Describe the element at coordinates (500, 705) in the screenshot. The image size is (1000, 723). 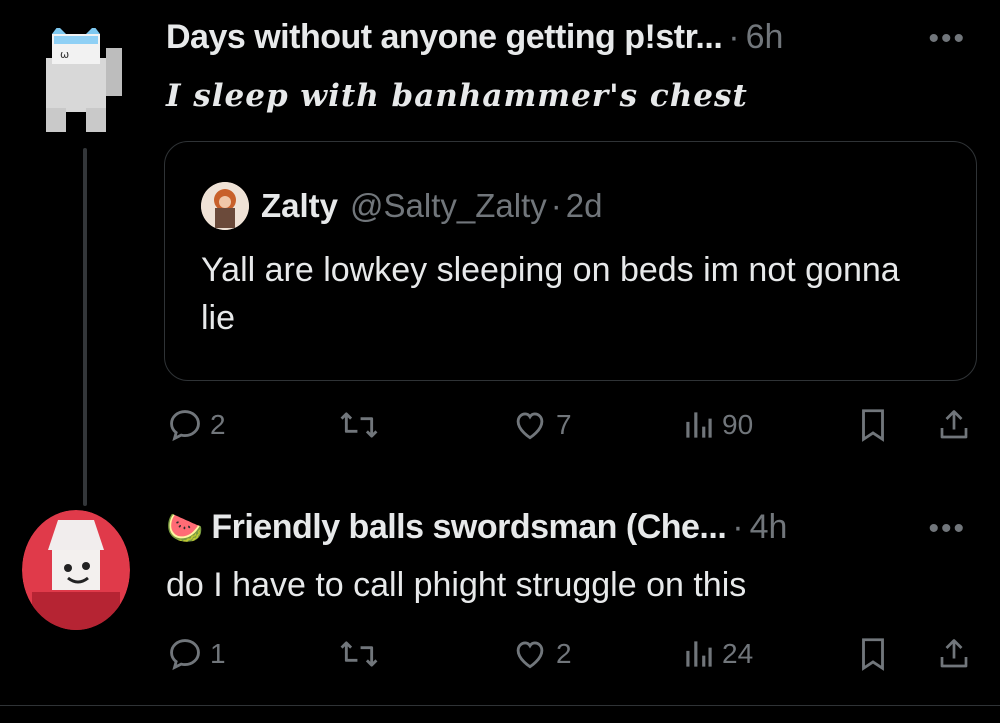
I see `divider` at that location.